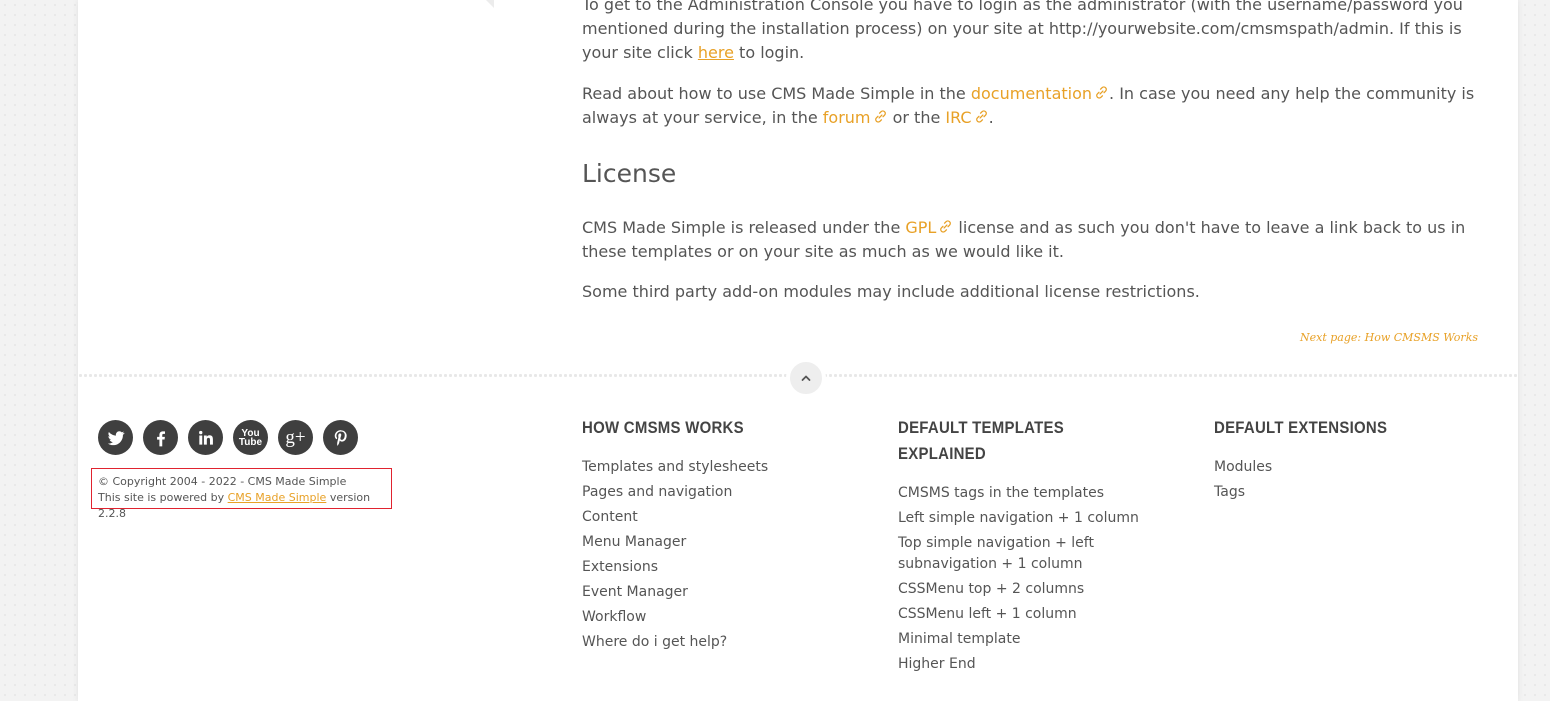 This screenshot has height=701, width=1550. I want to click on here-link: here, so click(716, 52).